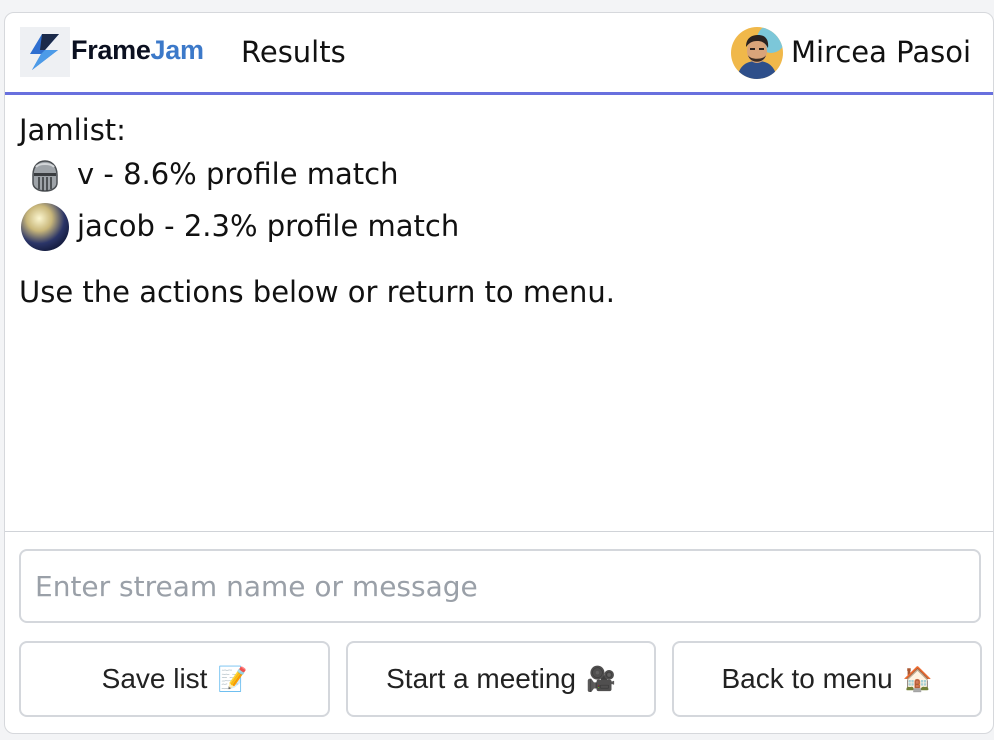 The width and height of the screenshot is (994, 740). I want to click on video-camera-icon: 🎥, so click(600, 679).